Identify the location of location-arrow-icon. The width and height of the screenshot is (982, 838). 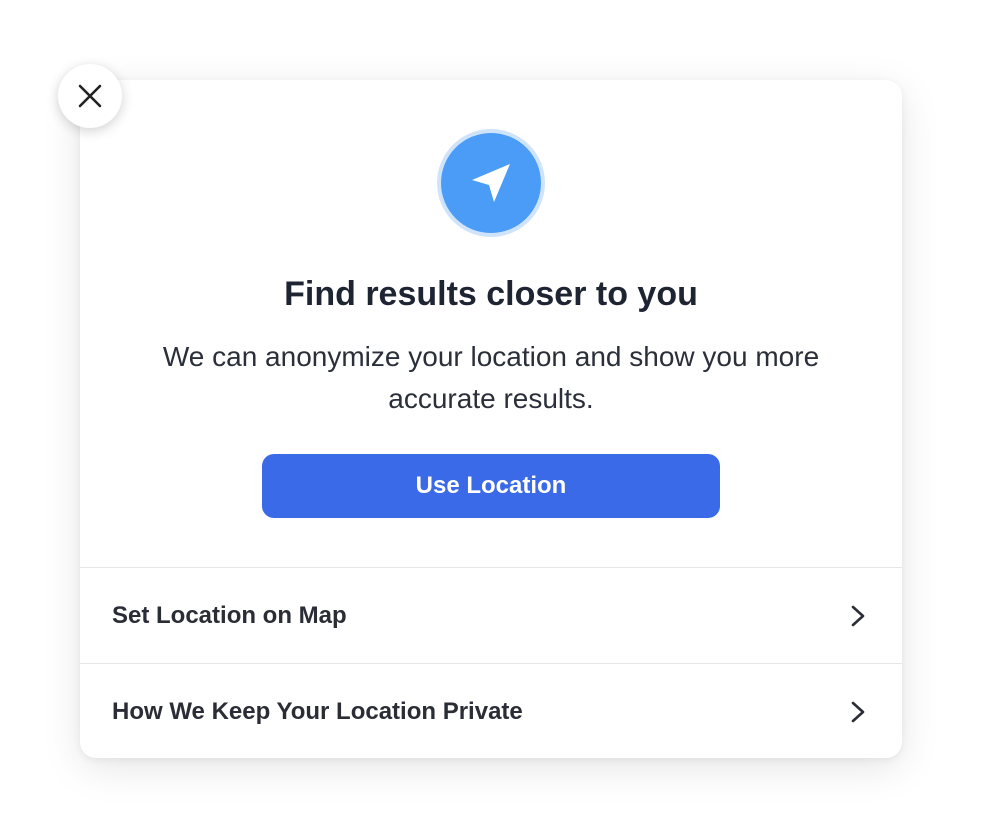
(491, 183).